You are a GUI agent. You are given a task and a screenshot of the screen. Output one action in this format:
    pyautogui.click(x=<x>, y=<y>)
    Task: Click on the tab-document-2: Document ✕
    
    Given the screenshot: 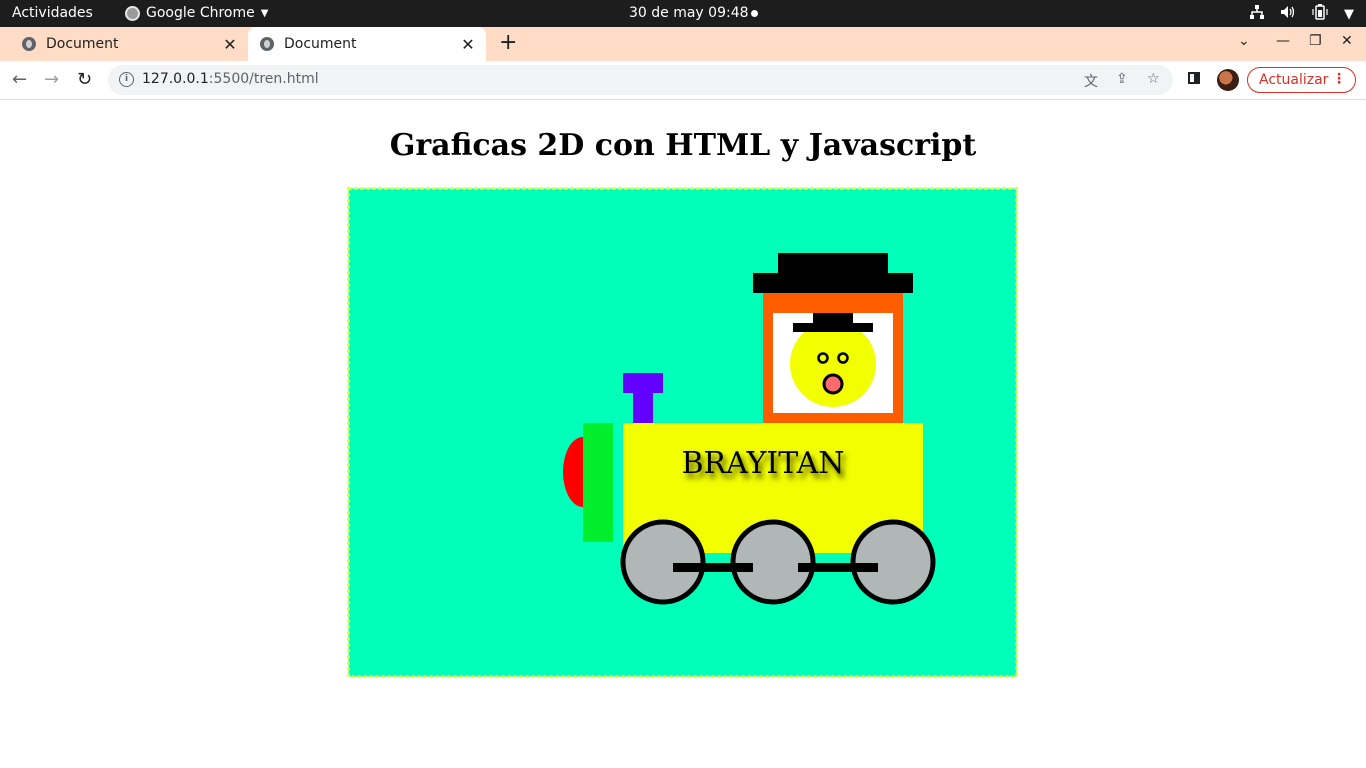 What is the action you would take?
    pyautogui.click(x=367, y=44)
    